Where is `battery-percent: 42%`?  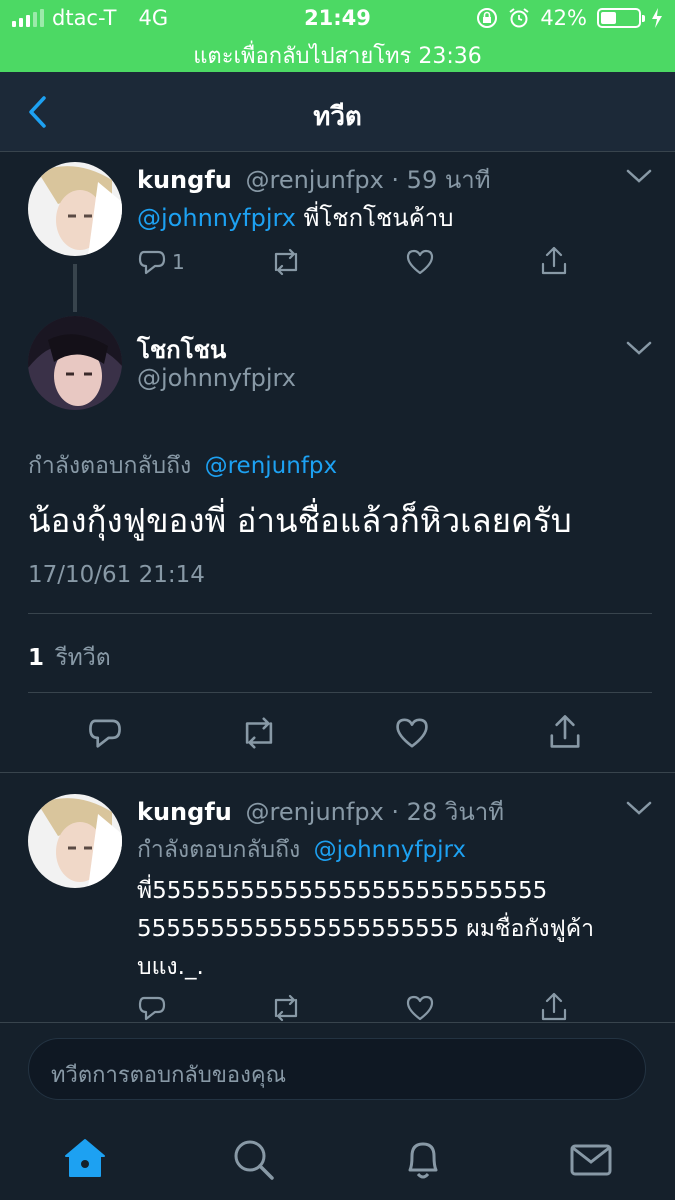 battery-percent: 42% is located at coordinates (563, 18).